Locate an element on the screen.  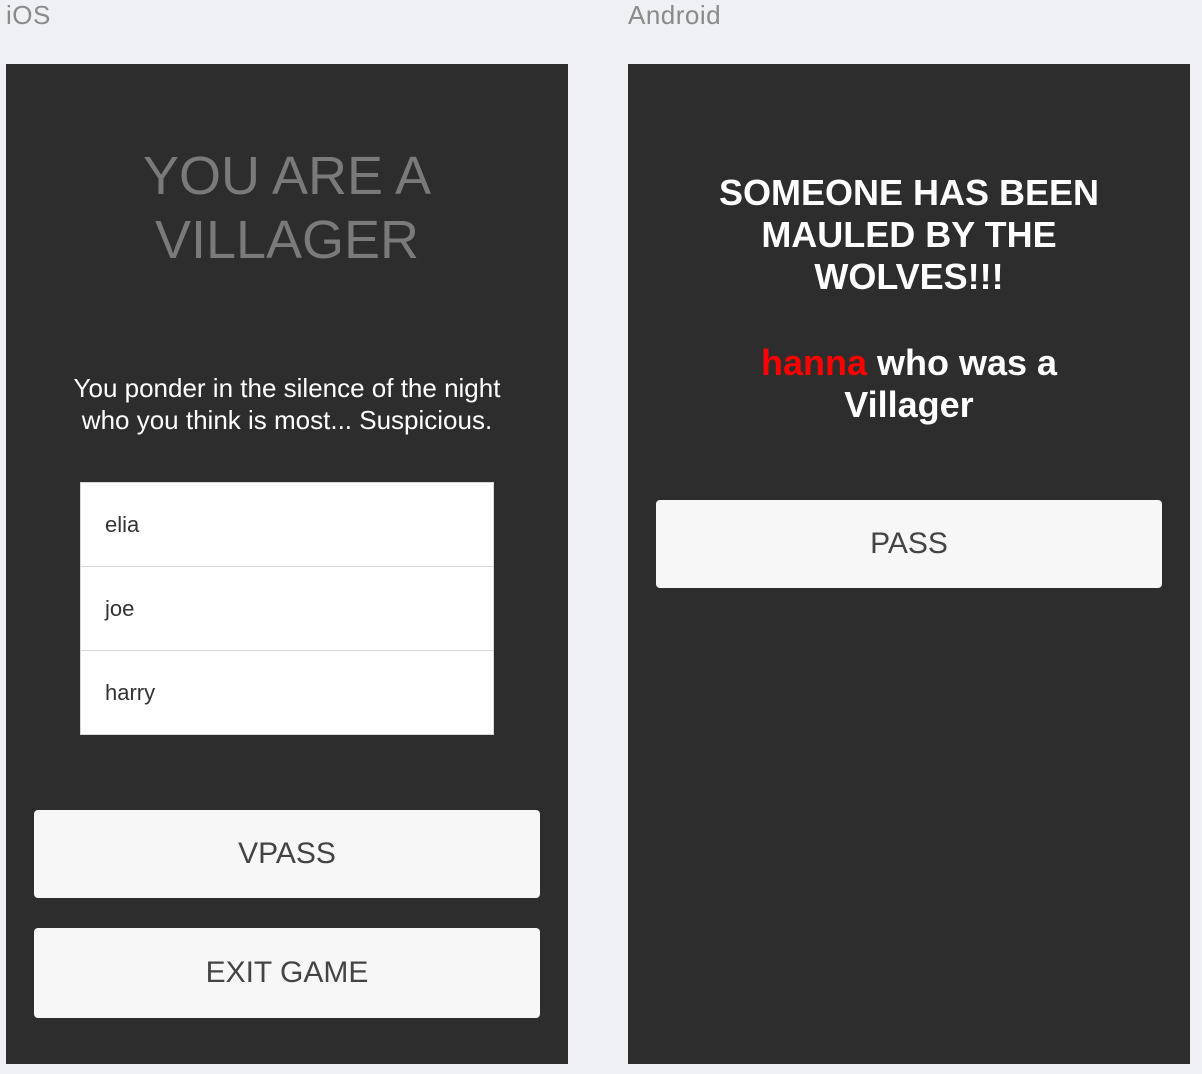
player-item-joe: joe is located at coordinates (287, 609).